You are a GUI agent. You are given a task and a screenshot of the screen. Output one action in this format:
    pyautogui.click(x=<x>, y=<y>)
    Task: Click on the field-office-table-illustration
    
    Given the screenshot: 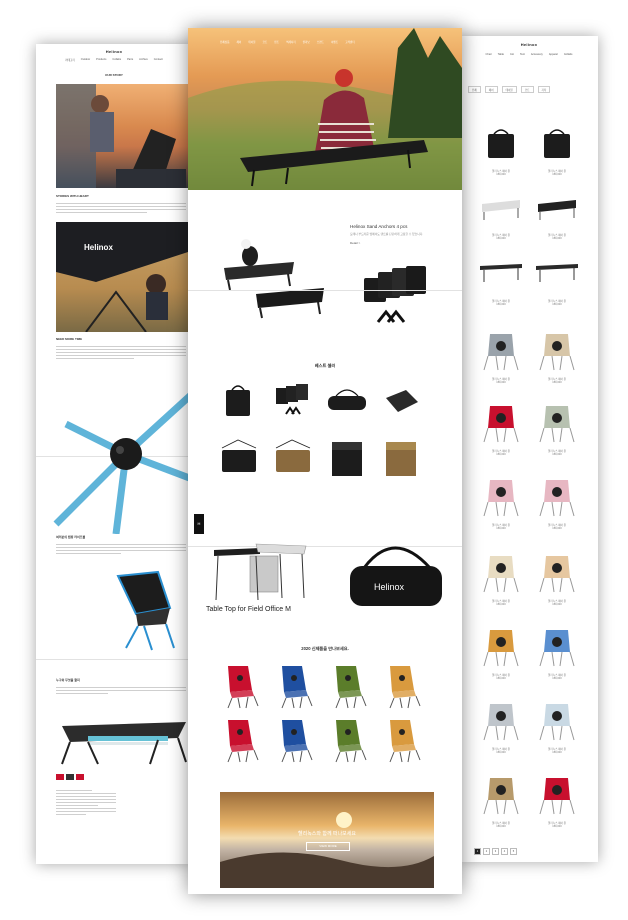 What is the action you would take?
    pyautogui.click(x=260, y=572)
    